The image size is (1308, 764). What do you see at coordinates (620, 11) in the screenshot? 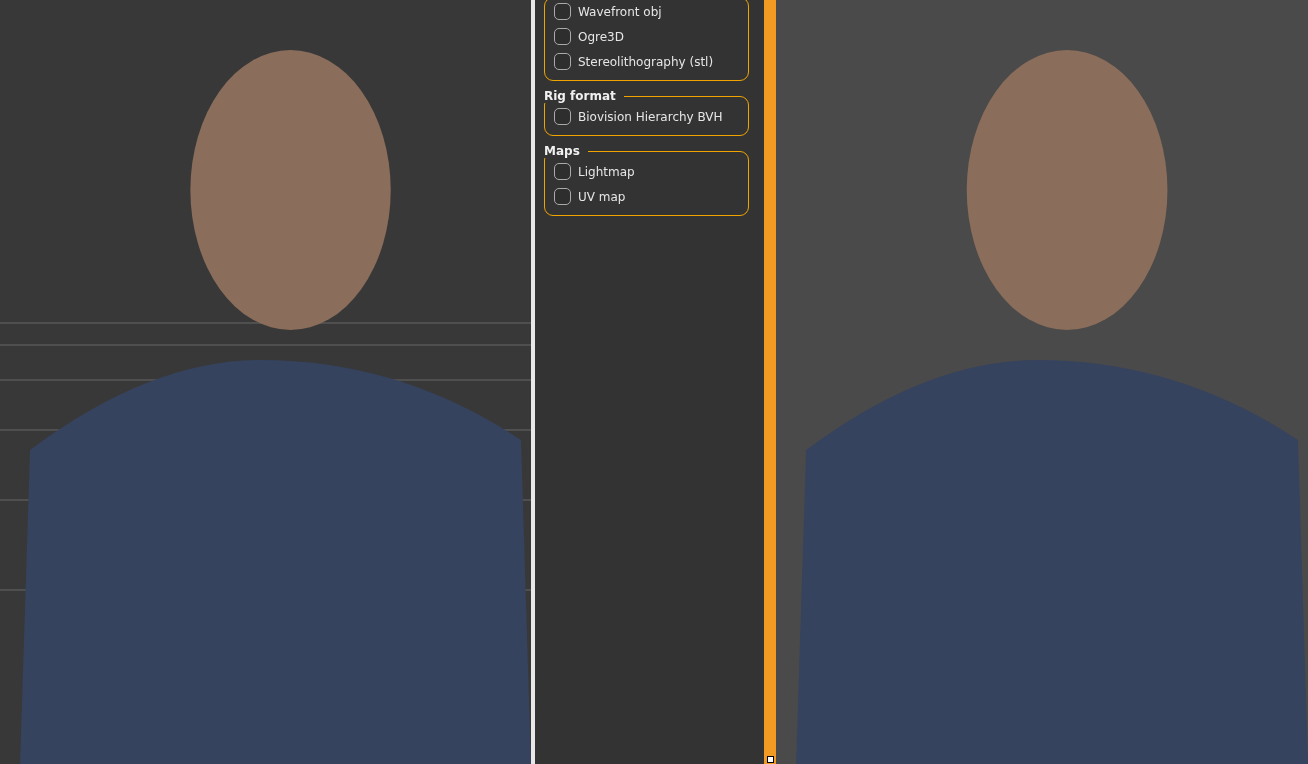
I see `checkbox-label: Wavefront obj` at bounding box center [620, 11].